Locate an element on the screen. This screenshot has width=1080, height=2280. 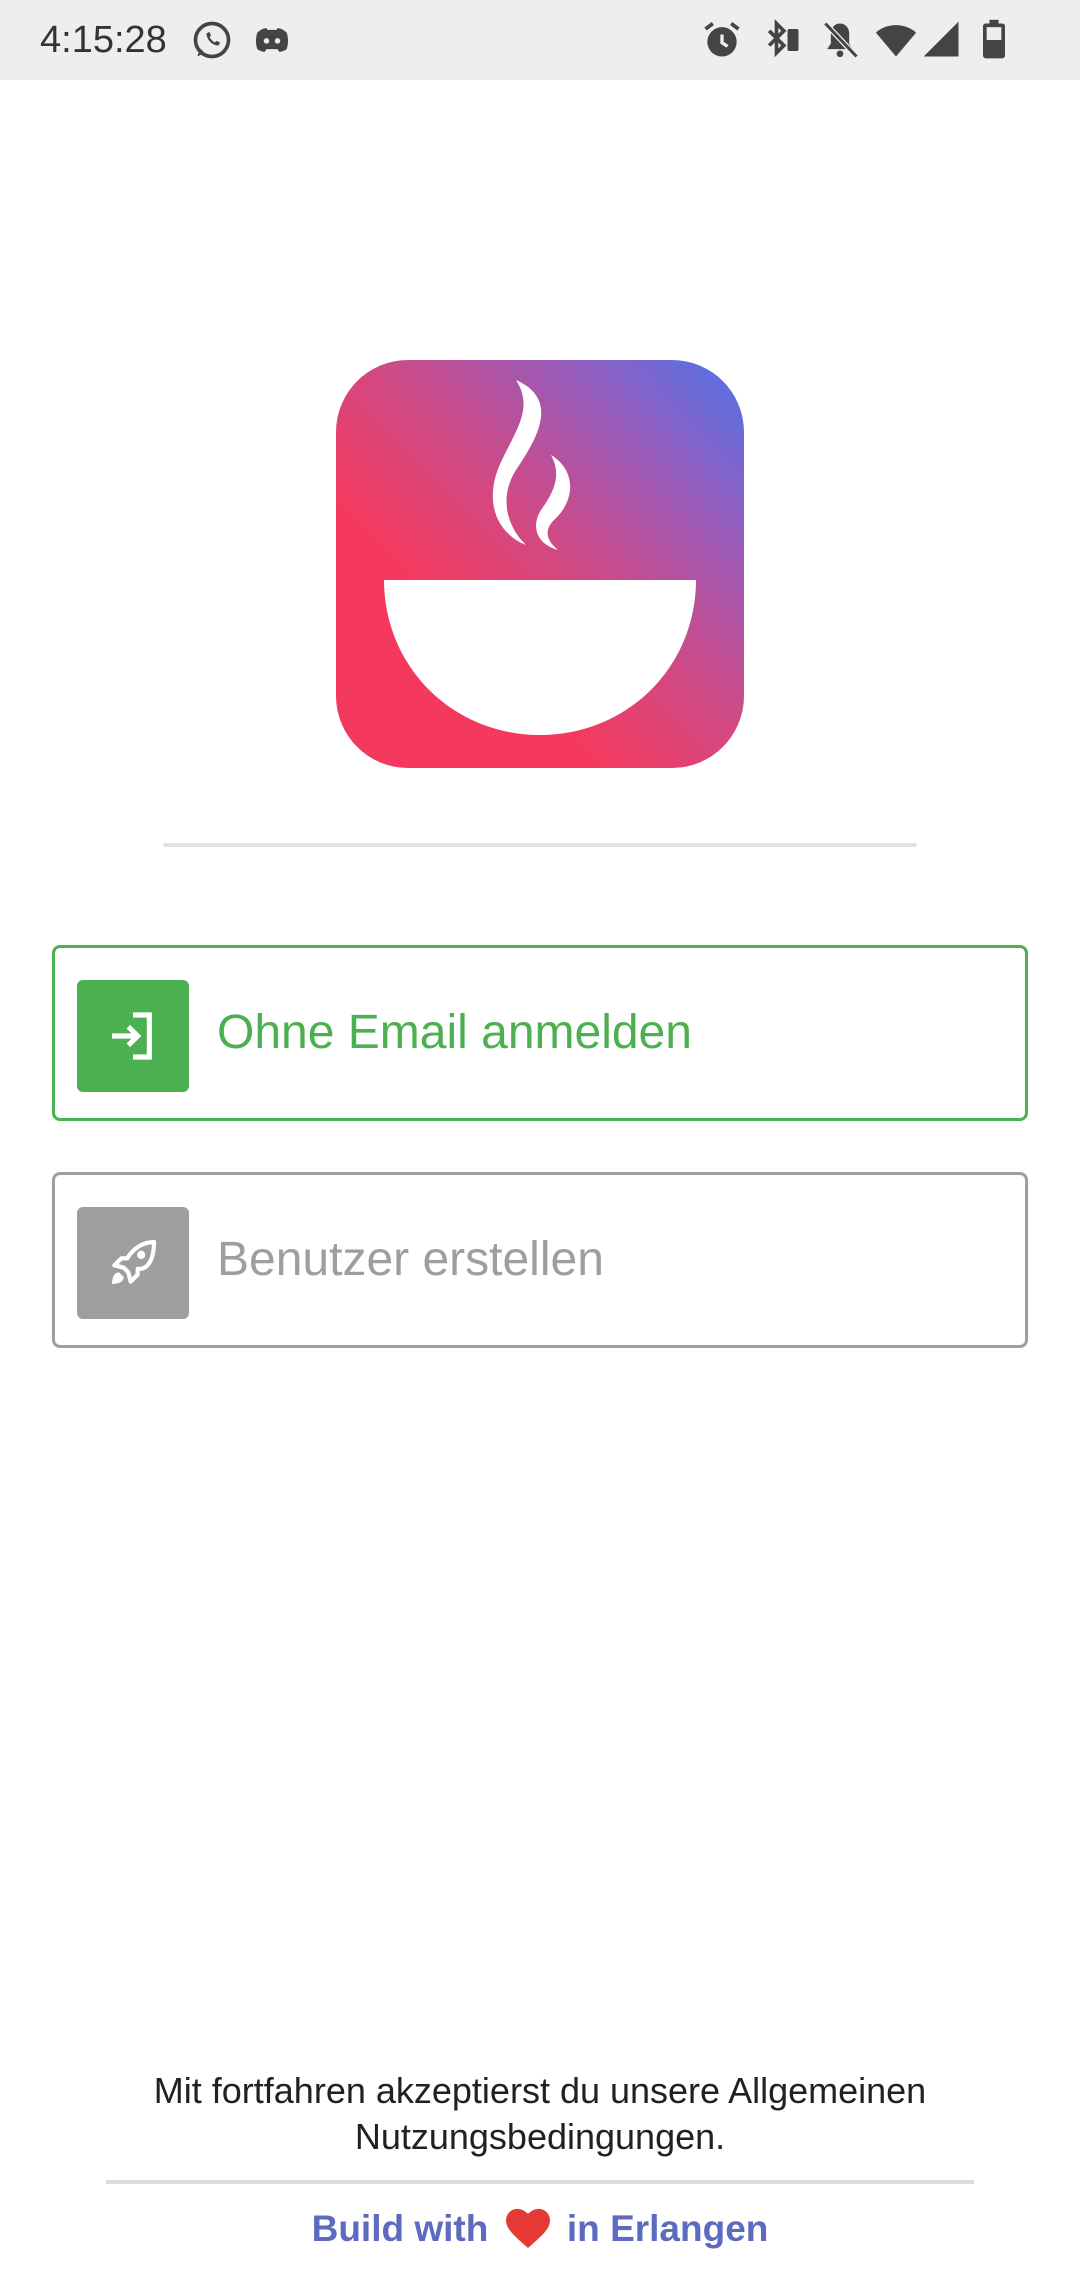
steaming-bowl-icon is located at coordinates (540, 557).